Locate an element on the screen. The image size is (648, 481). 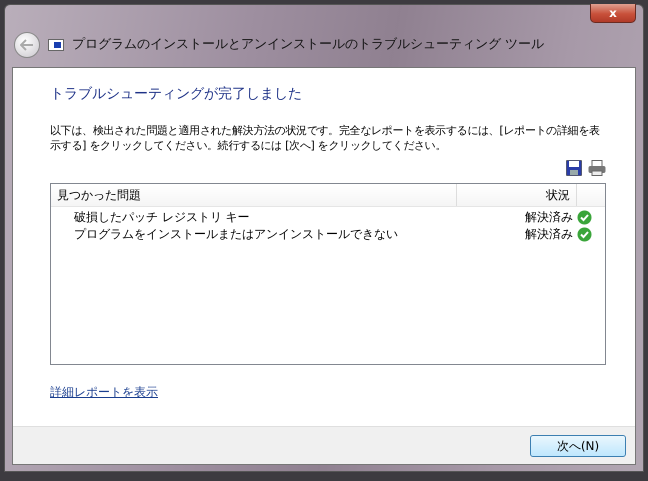
back-arrow-icon is located at coordinates (27, 45).